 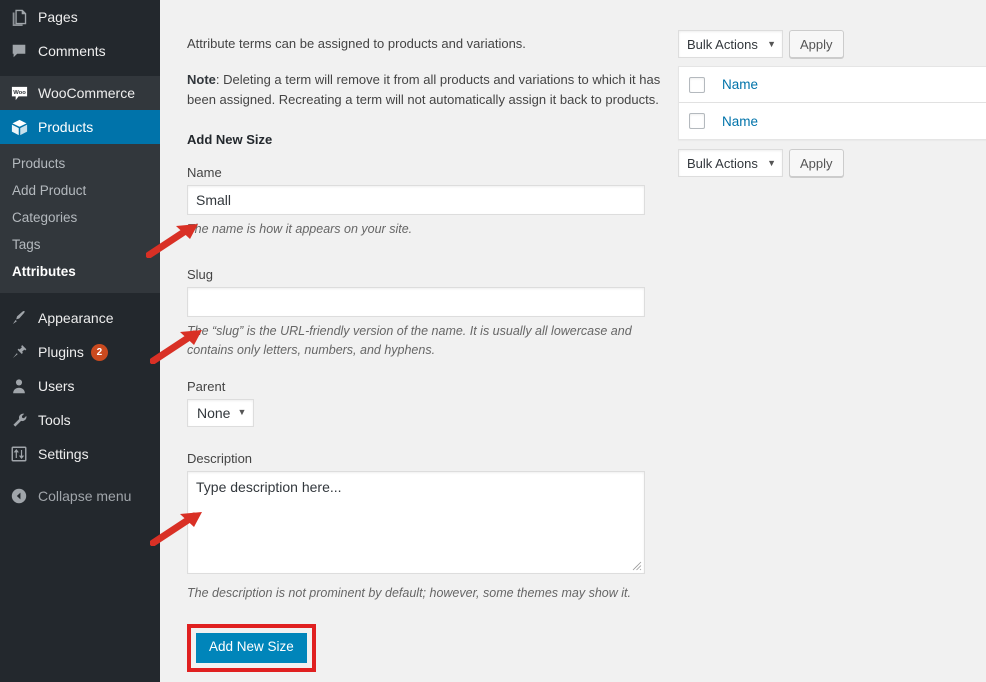 What do you see at coordinates (230, 140) in the screenshot?
I see `page-title: Add New Size` at bounding box center [230, 140].